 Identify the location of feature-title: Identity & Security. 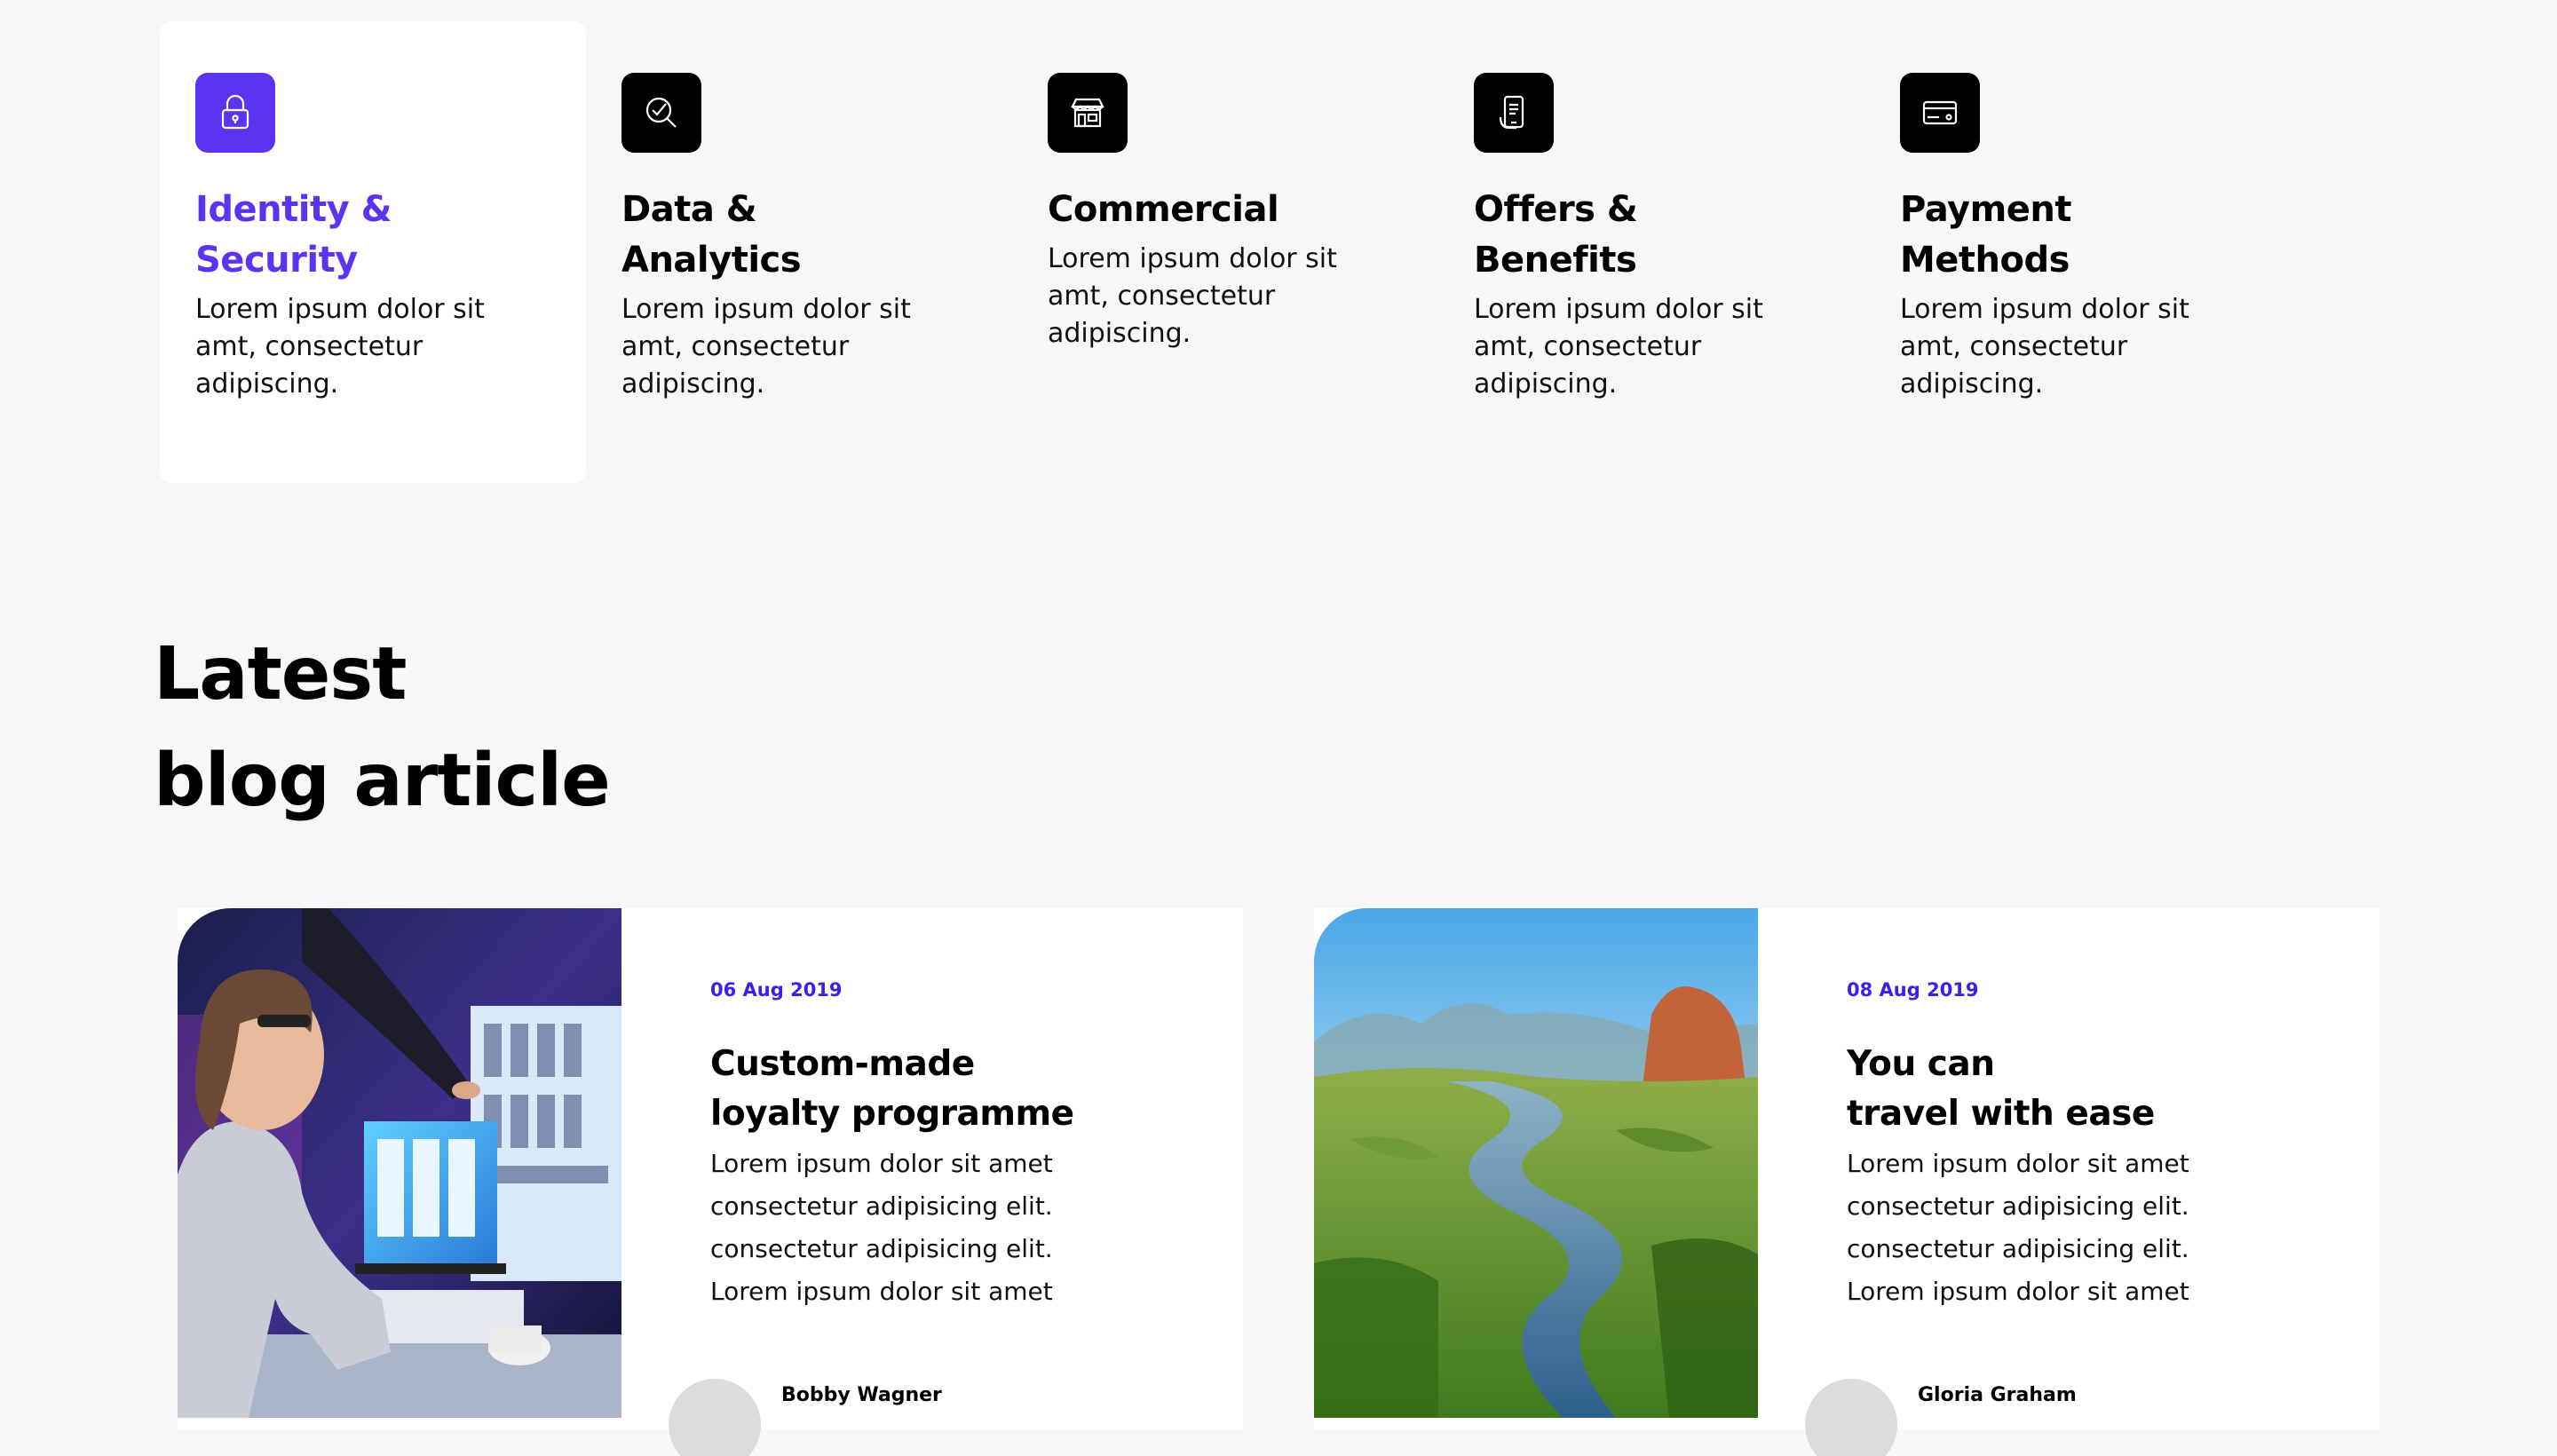
(293, 235).